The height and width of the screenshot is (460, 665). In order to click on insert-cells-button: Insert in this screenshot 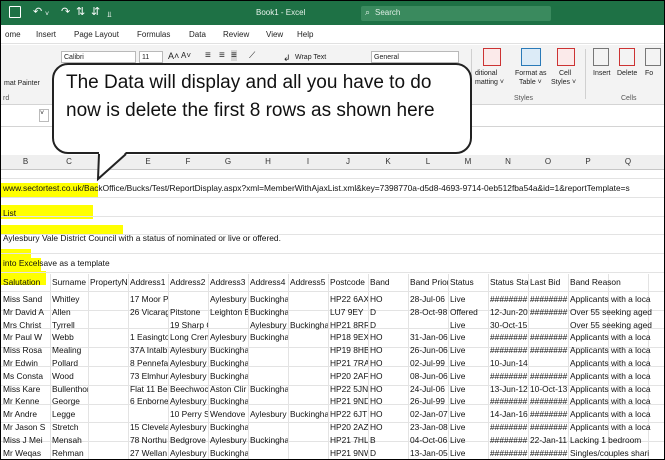, I will do `click(602, 73)`.